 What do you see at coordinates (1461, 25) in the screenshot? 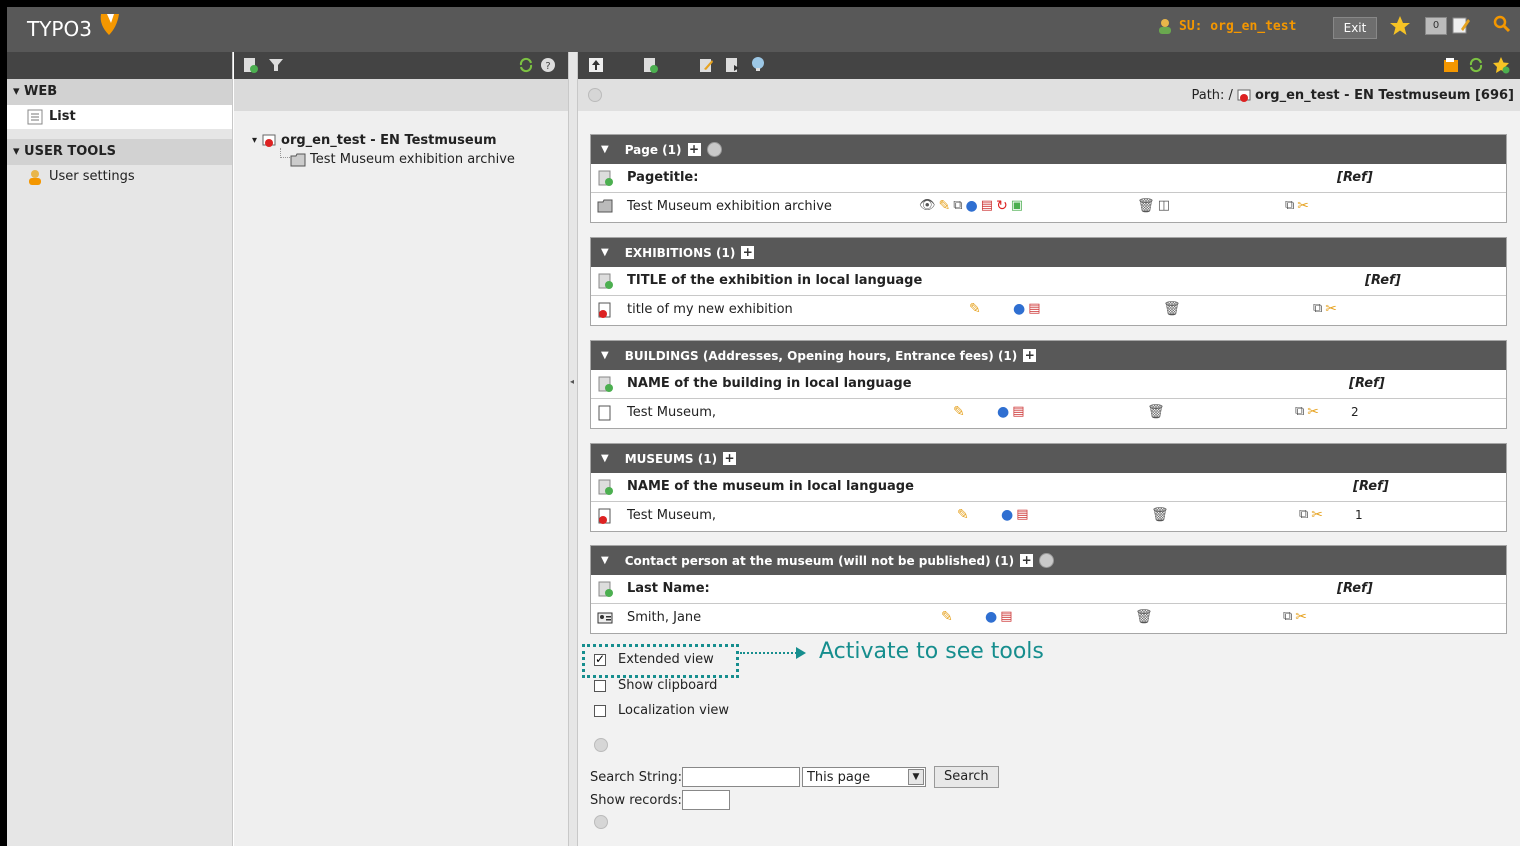
I see `edit-document-icon` at bounding box center [1461, 25].